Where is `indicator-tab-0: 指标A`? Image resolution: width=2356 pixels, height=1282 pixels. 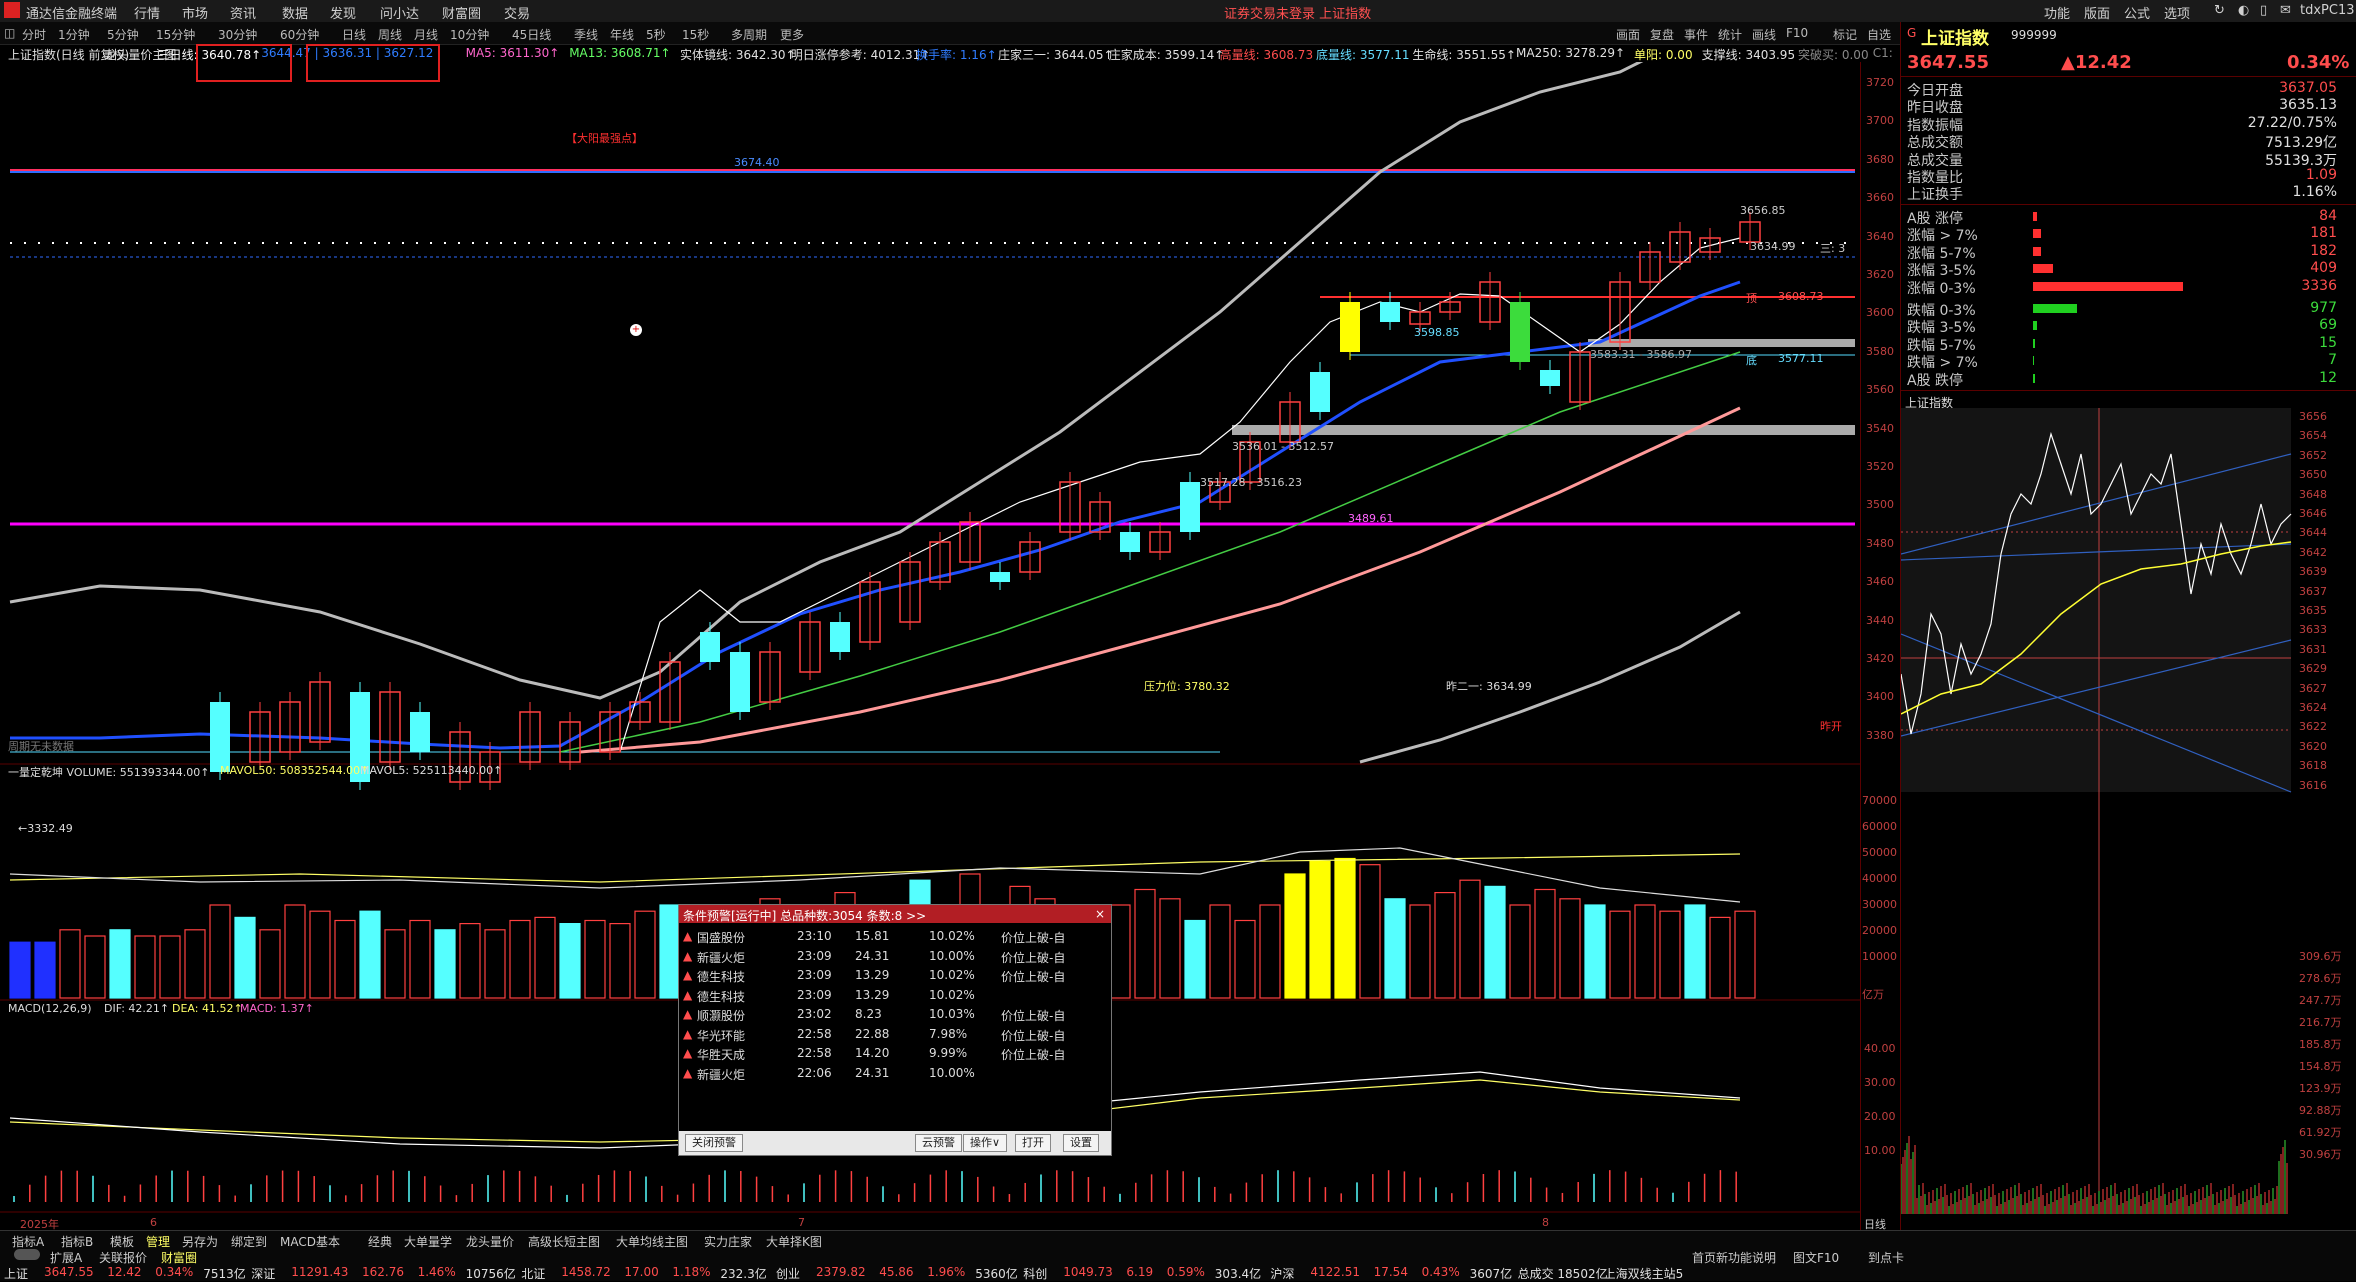
indicator-tab-0: 指标A is located at coordinates (28, 1241).